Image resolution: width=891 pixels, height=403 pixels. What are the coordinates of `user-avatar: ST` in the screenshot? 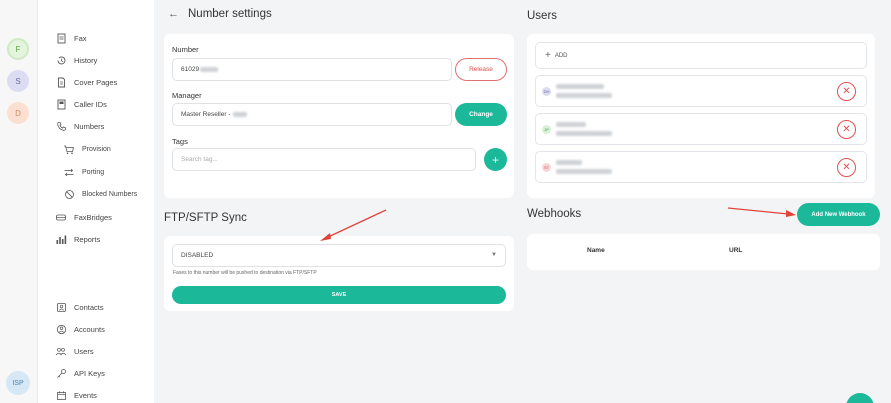 It's located at (546, 167).